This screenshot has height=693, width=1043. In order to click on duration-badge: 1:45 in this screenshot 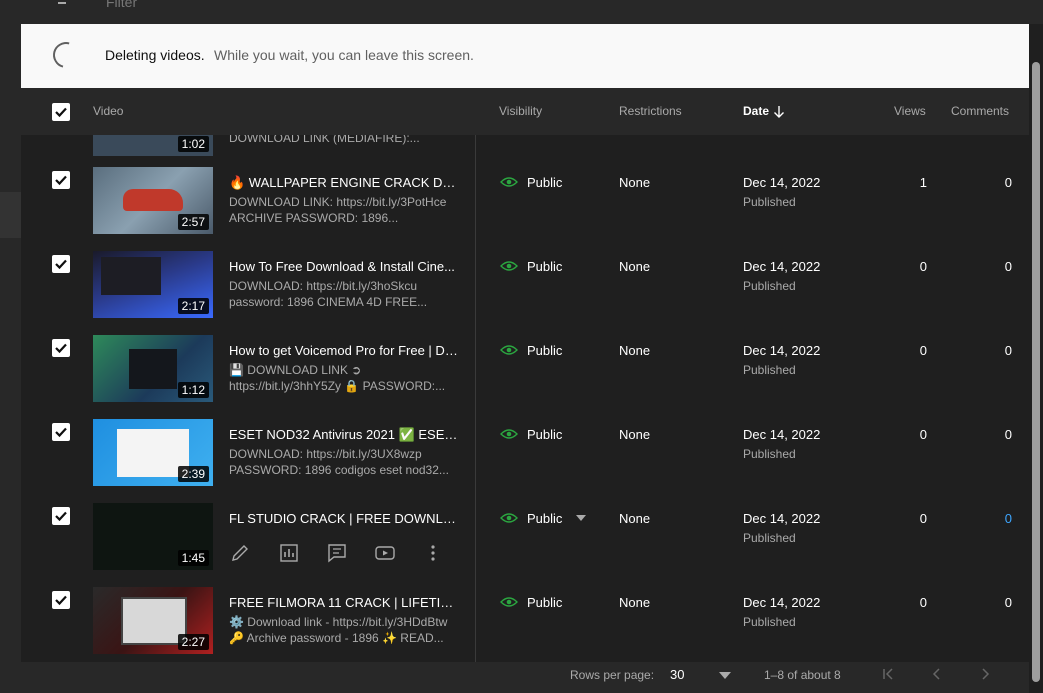, I will do `click(193, 558)`.